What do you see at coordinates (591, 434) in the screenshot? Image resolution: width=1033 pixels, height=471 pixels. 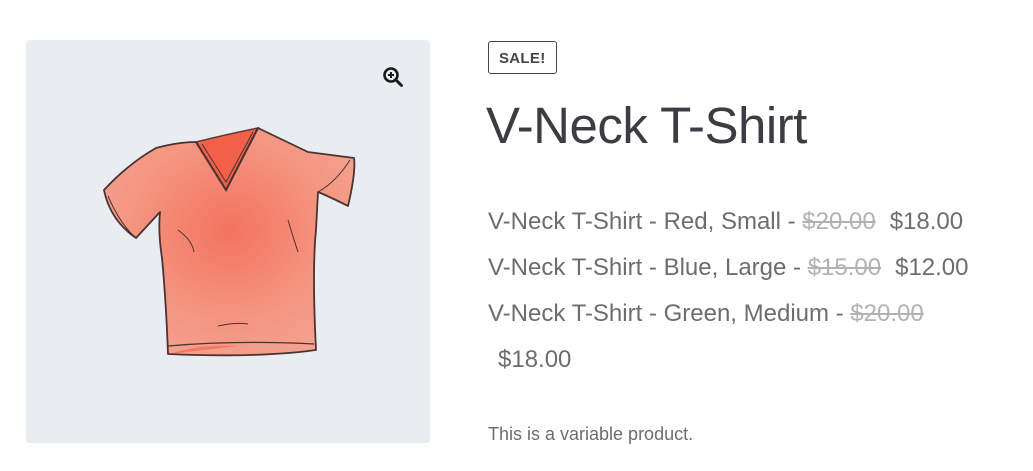 I see `product-short-description: This is a variable product.` at bounding box center [591, 434].